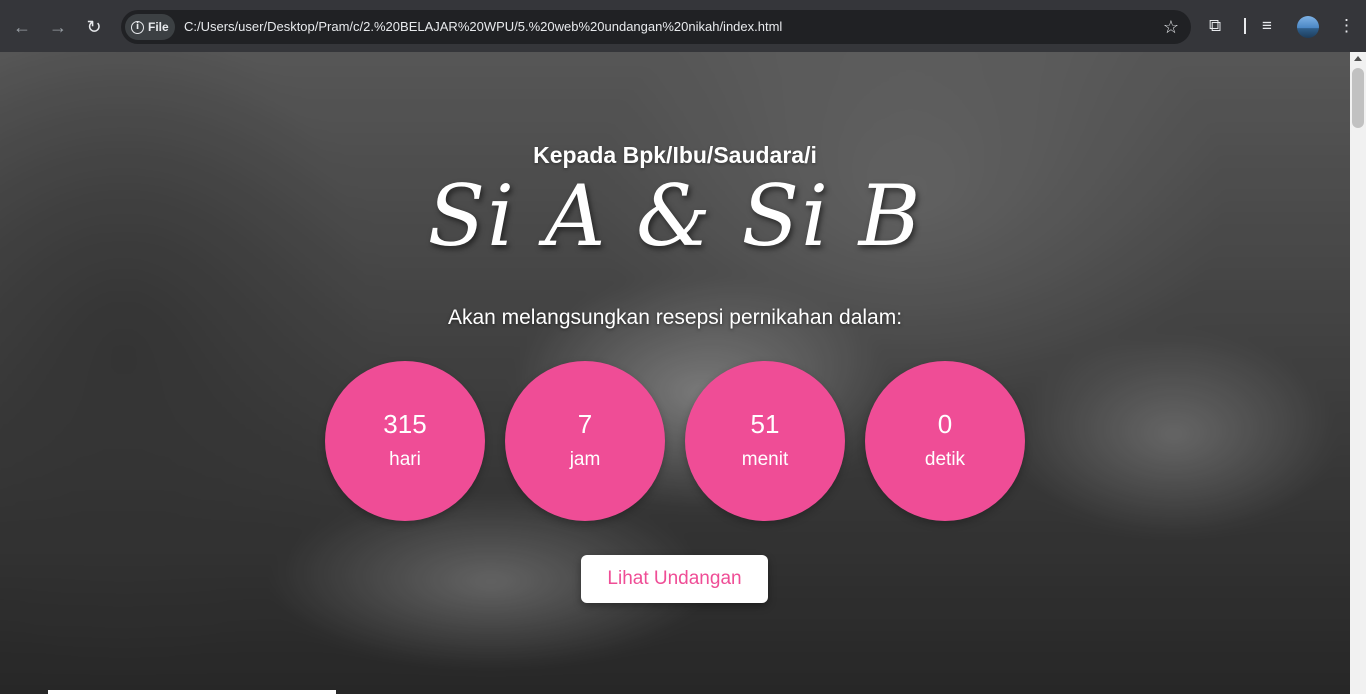  I want to click on arrow-left-icon: ←, so click(22, 27).